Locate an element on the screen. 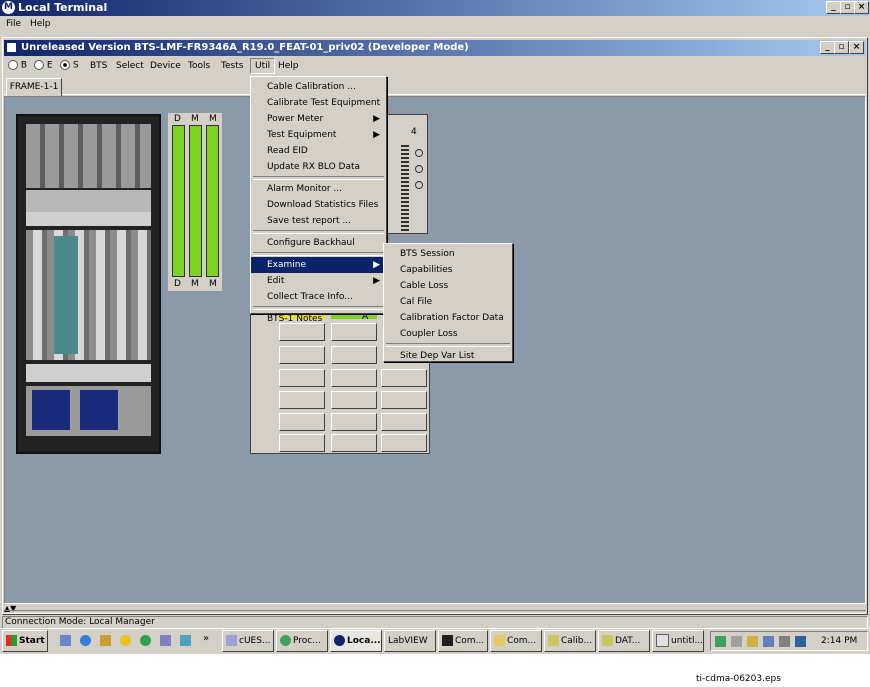  util-configure-backhaul: Configure Backhaul is located at coordinates (318, 243).